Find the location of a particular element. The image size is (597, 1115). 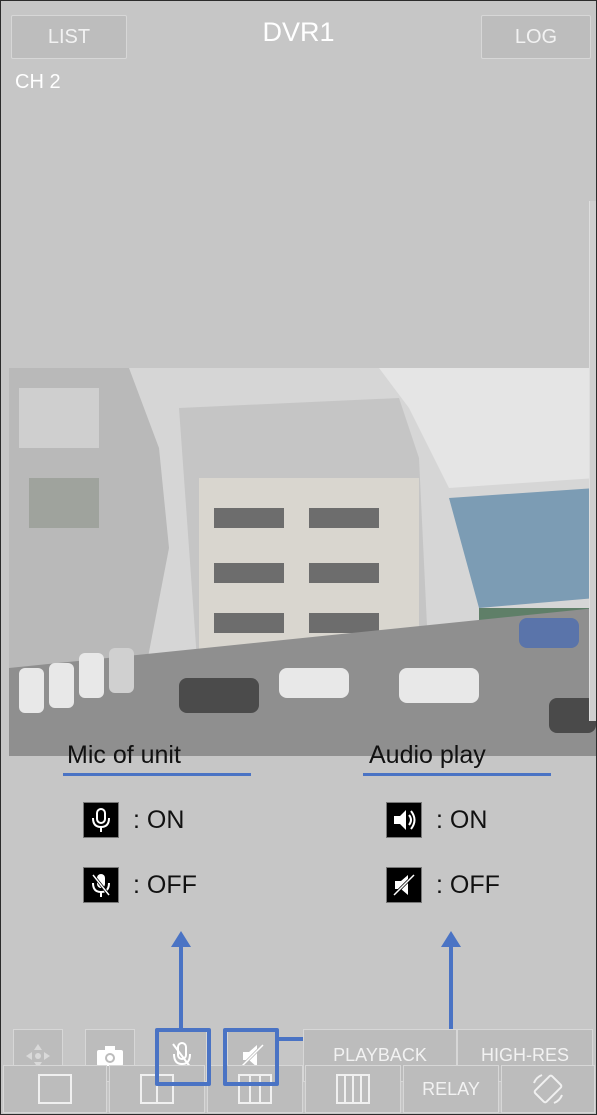

mic-off-text: : OFF is located at coordinates (165, 884).